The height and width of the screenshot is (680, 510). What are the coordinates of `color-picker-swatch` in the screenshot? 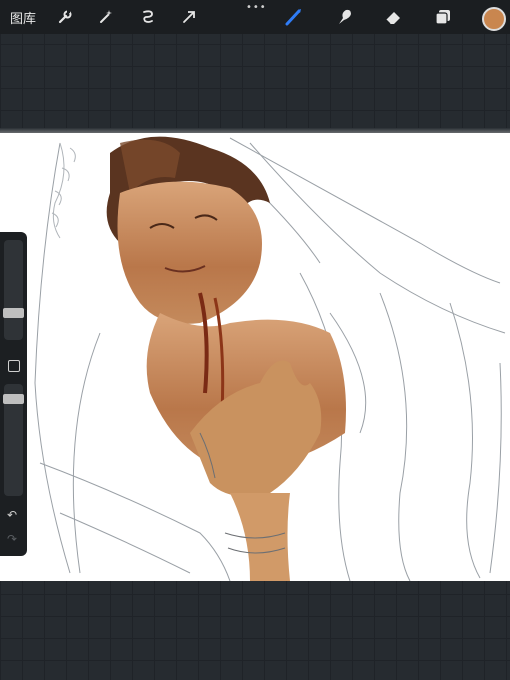 It's located at (494, 19).